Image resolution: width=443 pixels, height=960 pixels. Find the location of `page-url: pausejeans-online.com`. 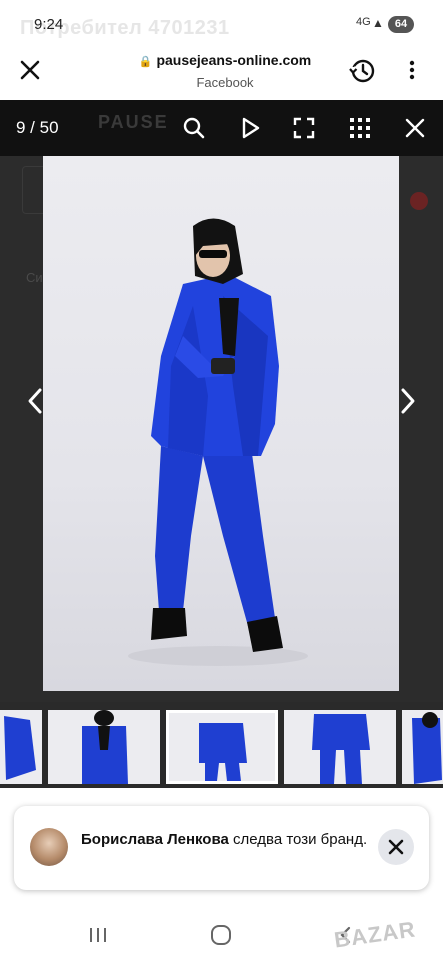

page-url: pausejeans-online.com is located at coordinates (234, 60).